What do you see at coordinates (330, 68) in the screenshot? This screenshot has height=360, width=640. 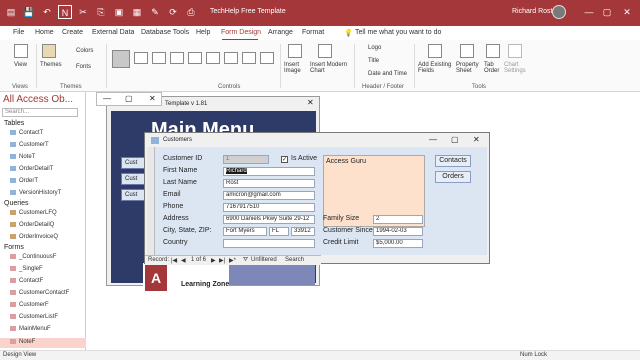 I see `insert-chart-button: Insert Modern Chart` at bounding box center [330, 68].